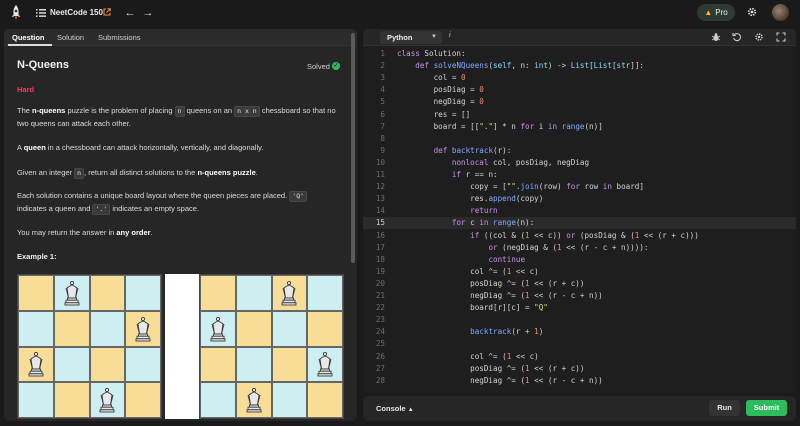 This screenshot has height=426, width=800. Describe the element at coordinates (130, 13) in the screenshot. I see `prev-problem-arrow-icon: ←` at that location.